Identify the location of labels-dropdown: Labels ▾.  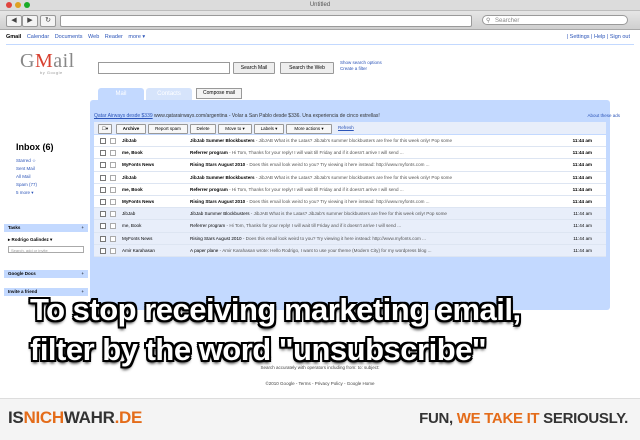
(269, 129).